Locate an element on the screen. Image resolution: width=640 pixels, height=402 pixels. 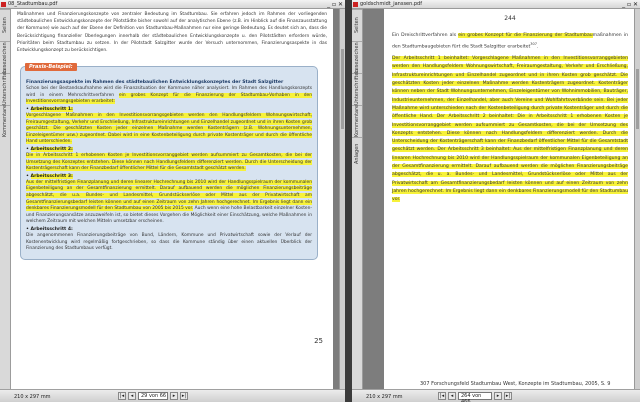
left-page-field: 29 von 66 is located at coordinates (153, 396).